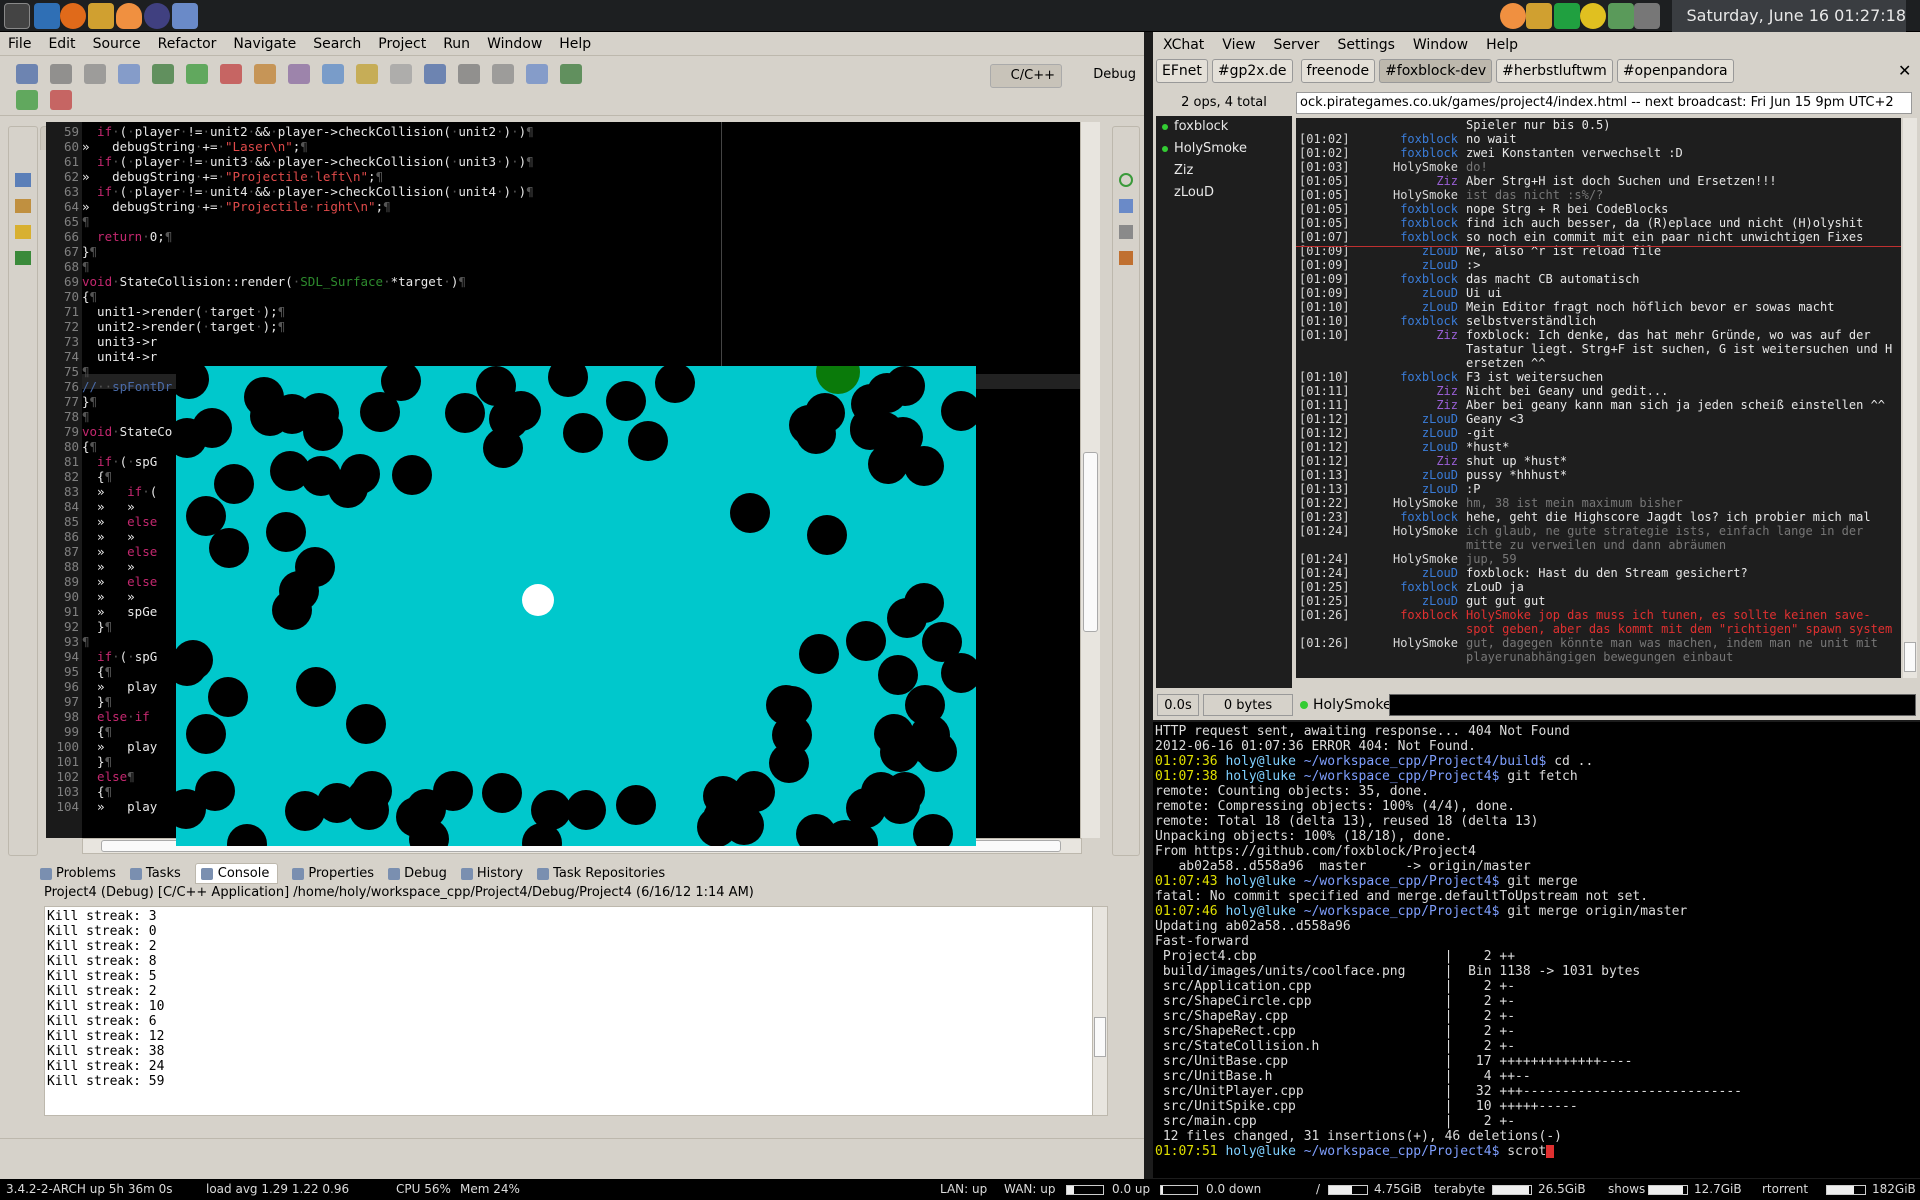  What do you see at coordinates (129, 16) in the screenshot?
I see `vlc-launcher-icon` at bounding box center [129, 16].